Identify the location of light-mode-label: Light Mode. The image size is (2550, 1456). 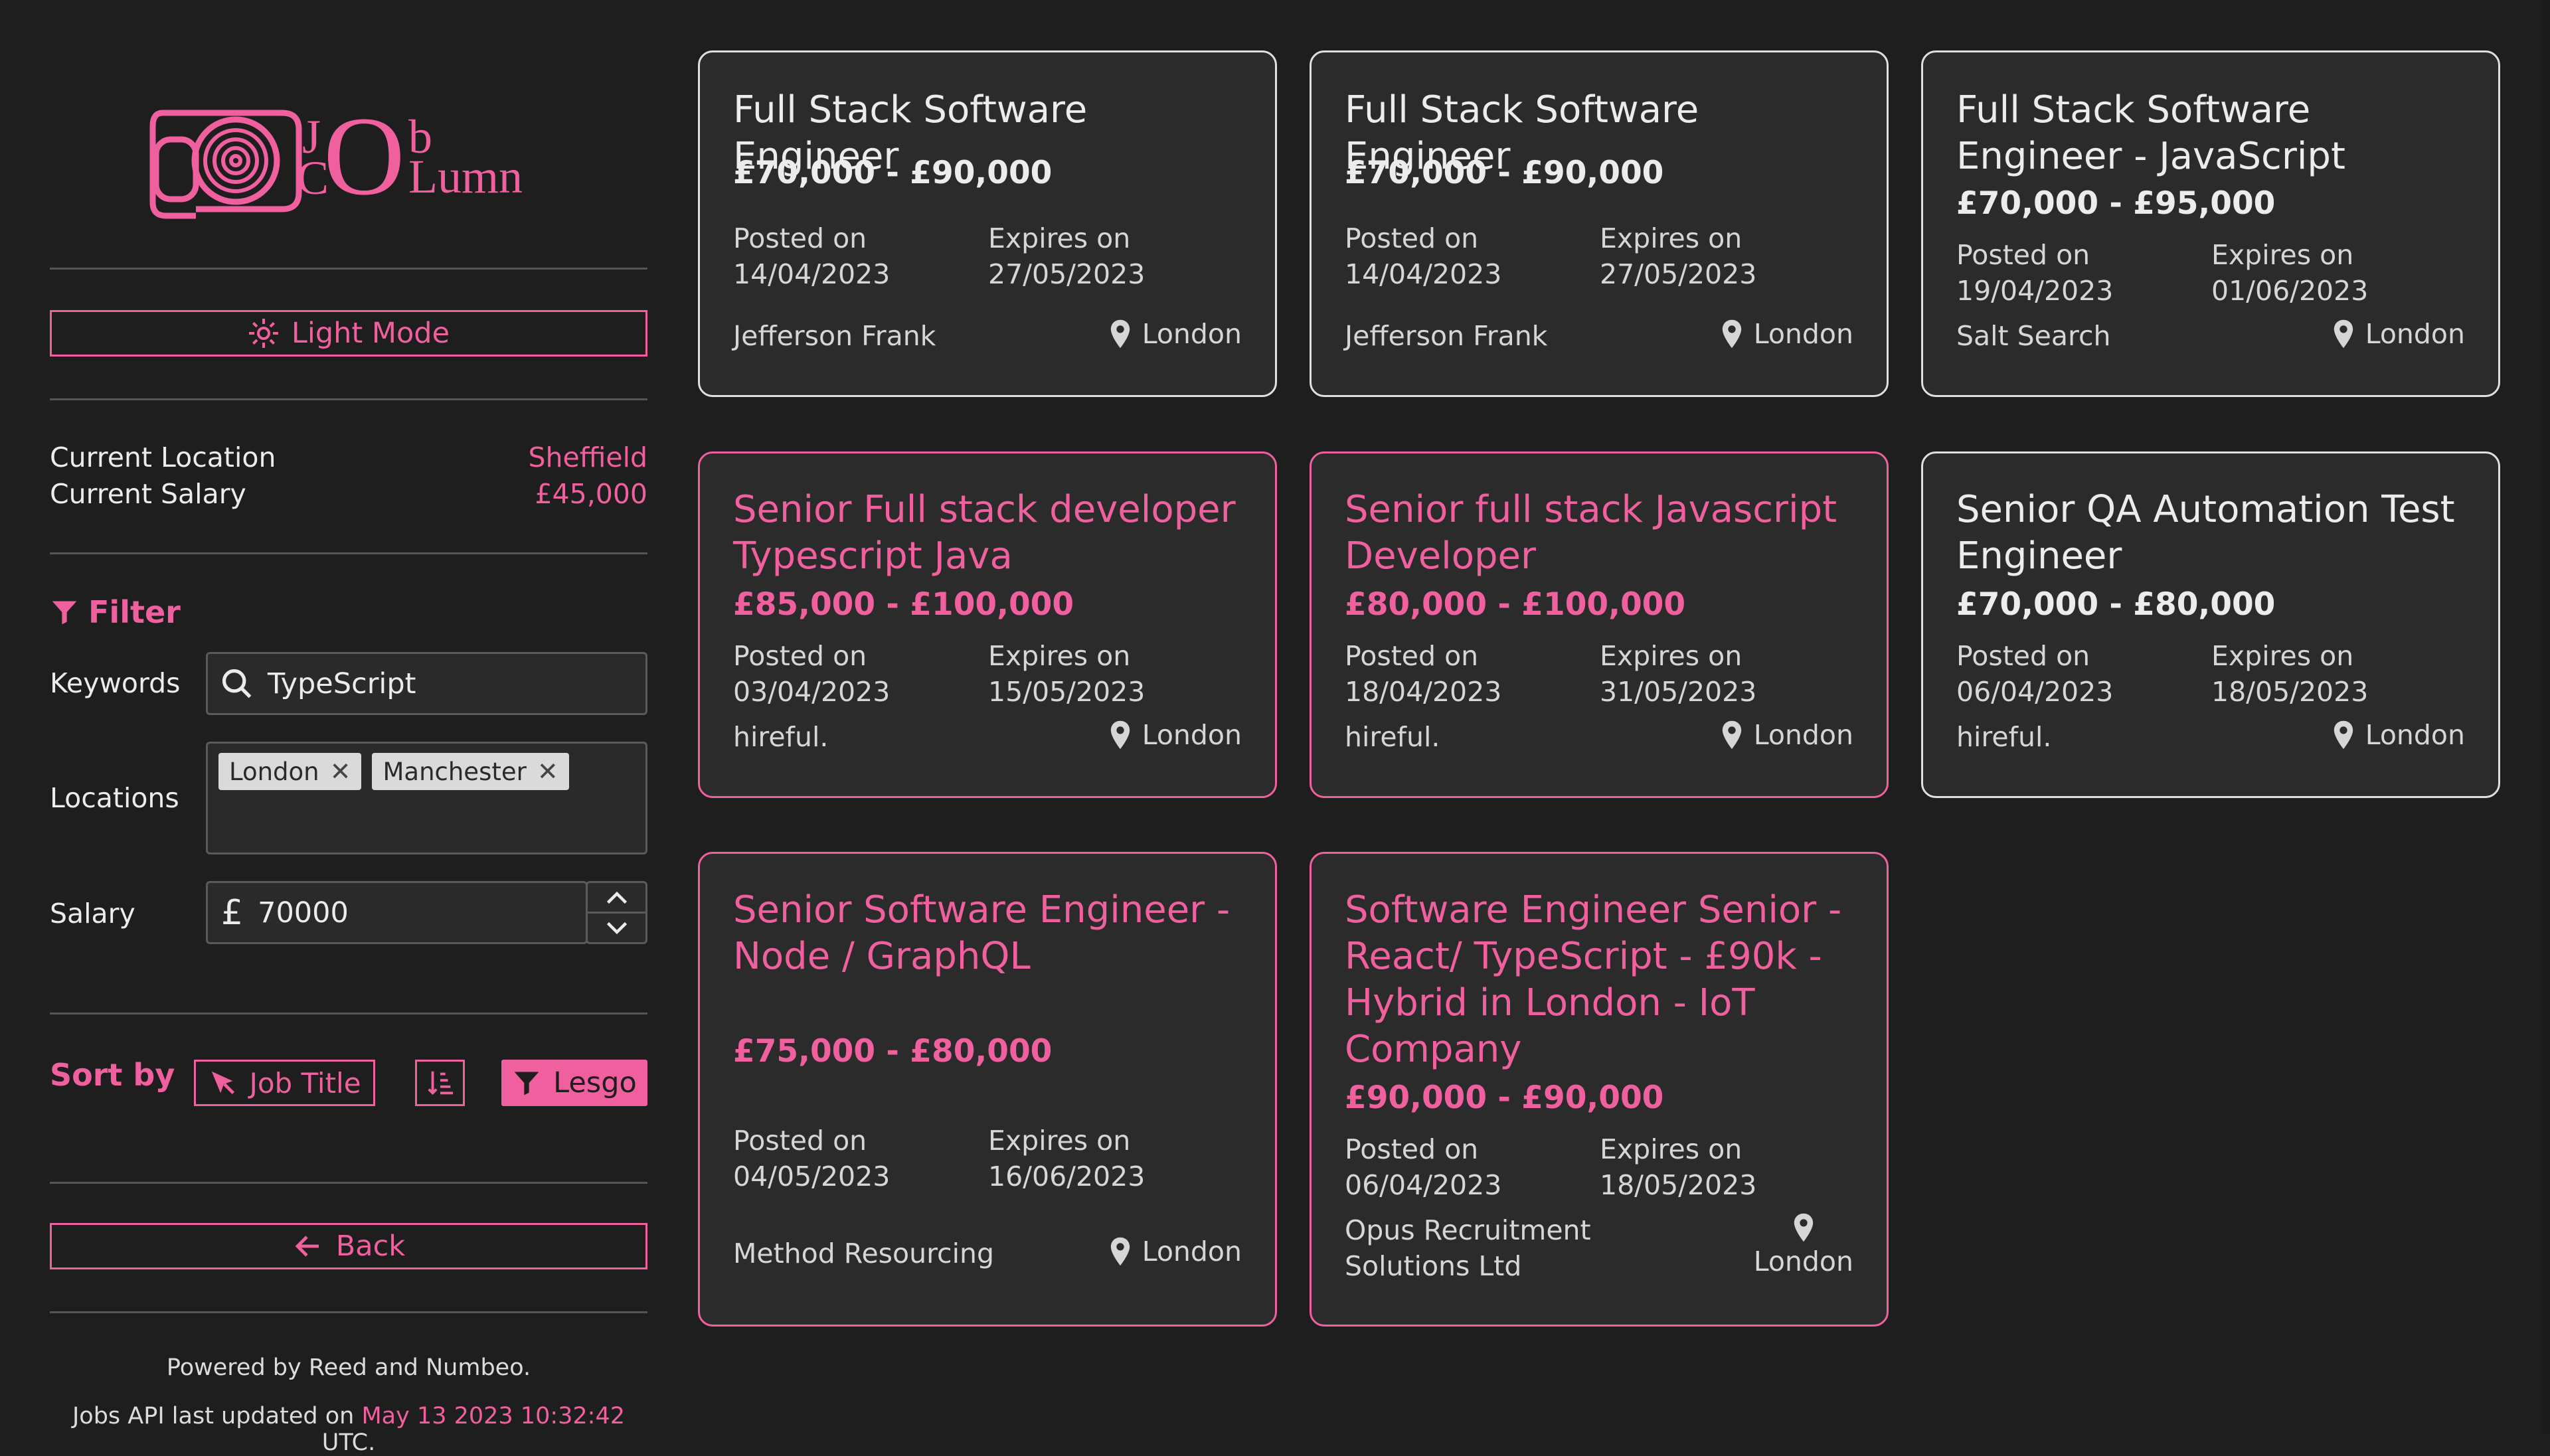
(370, 333).